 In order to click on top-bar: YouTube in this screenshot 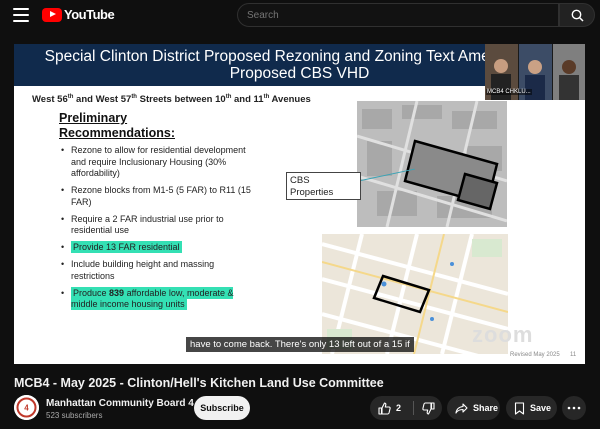, I will do `click(300, 15)`.